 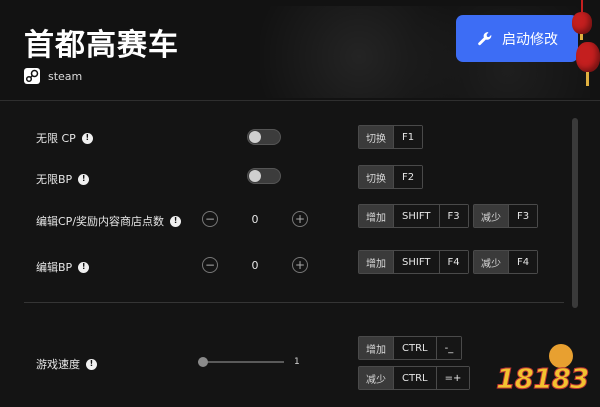 I want to click on row-label-unlimited-cp: 无限 CP !, so click(x=64, y=138).